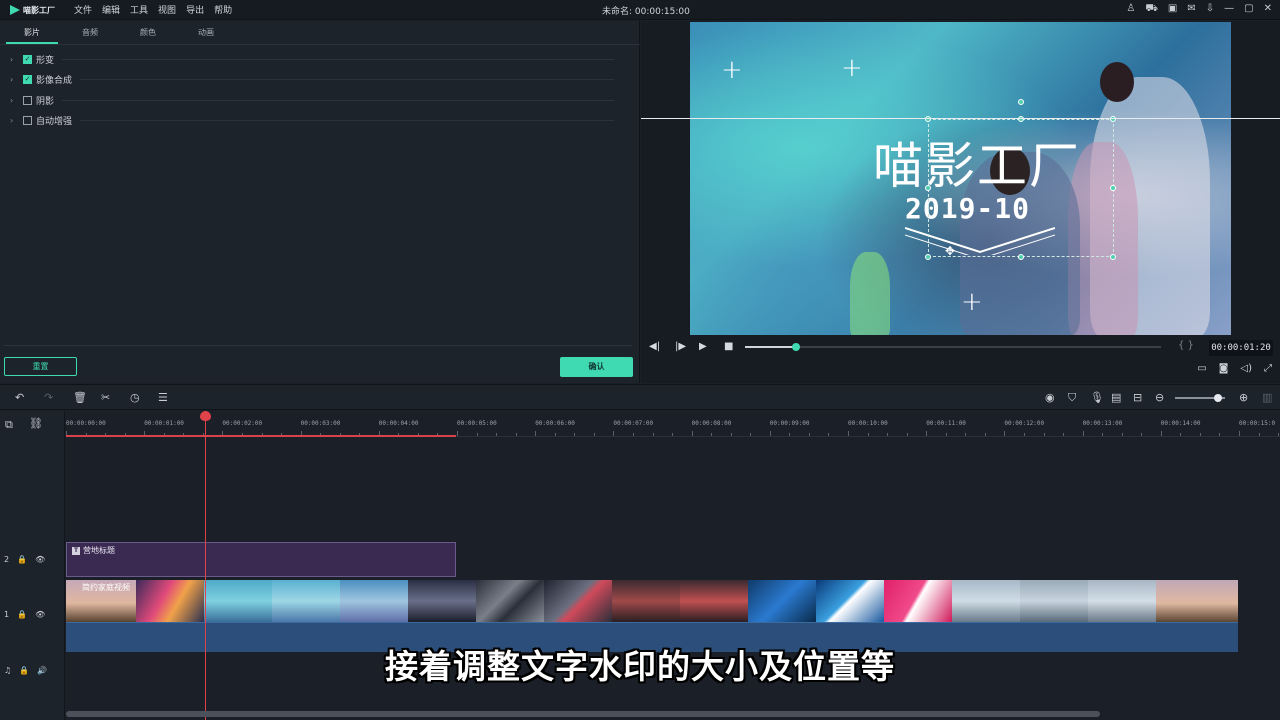 The width and height of the screenshot is (1280, 720). What do you see at coordinates (1130, 9) in the screenshot?
I see `account-icon: ♙` at bounding box center [1130, 9].